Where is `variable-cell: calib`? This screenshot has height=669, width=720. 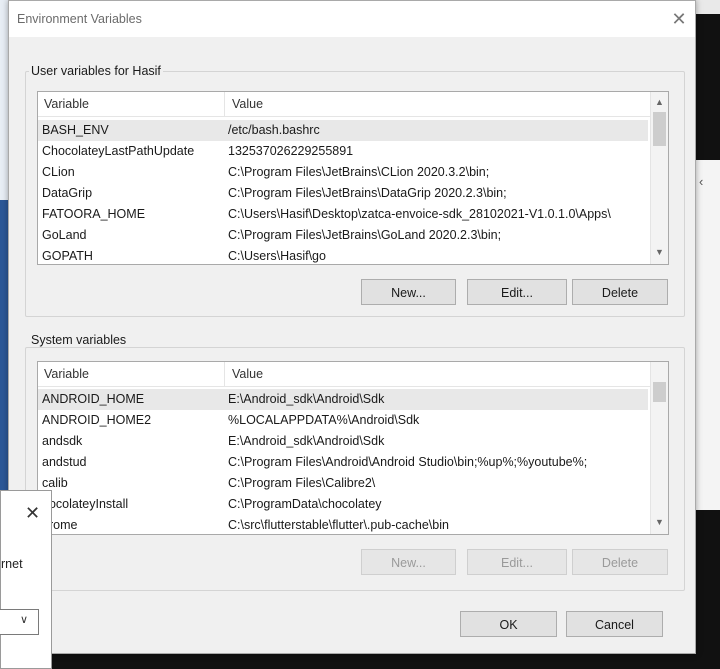
variable-cell: calib is located at coordinates (55, 483).